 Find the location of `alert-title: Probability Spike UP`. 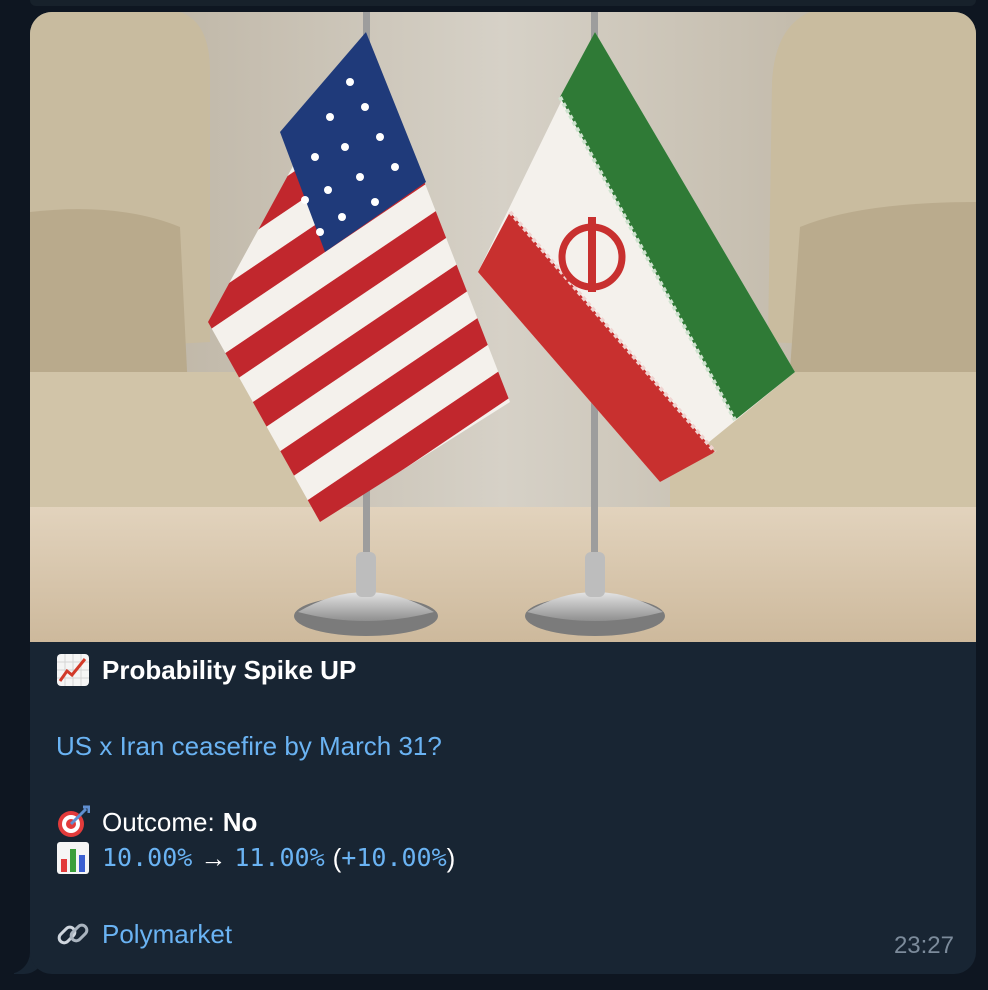

alert-title: Probability Spike UP is located at coordinates (229, 670).